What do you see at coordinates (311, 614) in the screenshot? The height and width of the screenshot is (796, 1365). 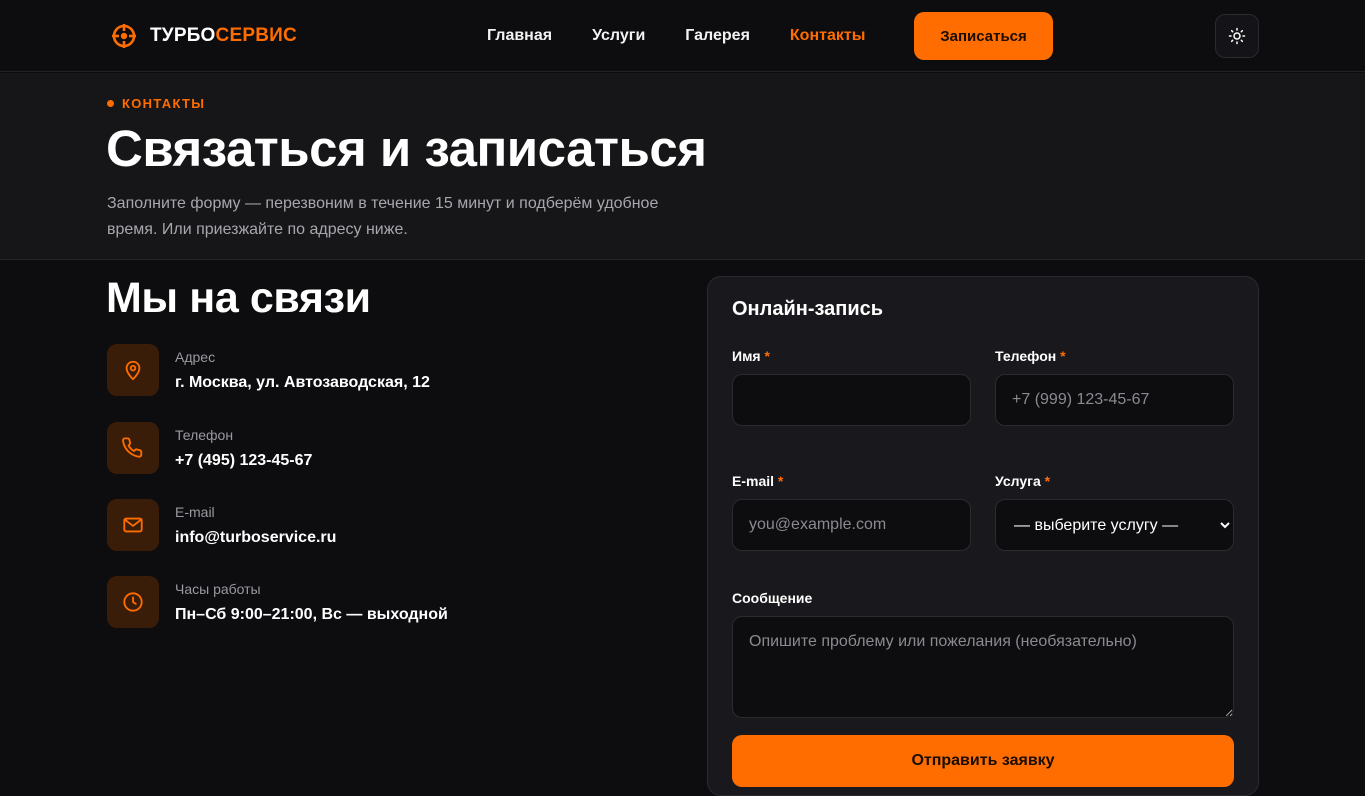 I see `contact-value: Пн–Сб 9:00–21:00, Вс — выходной` at bounding box center [311, 614].